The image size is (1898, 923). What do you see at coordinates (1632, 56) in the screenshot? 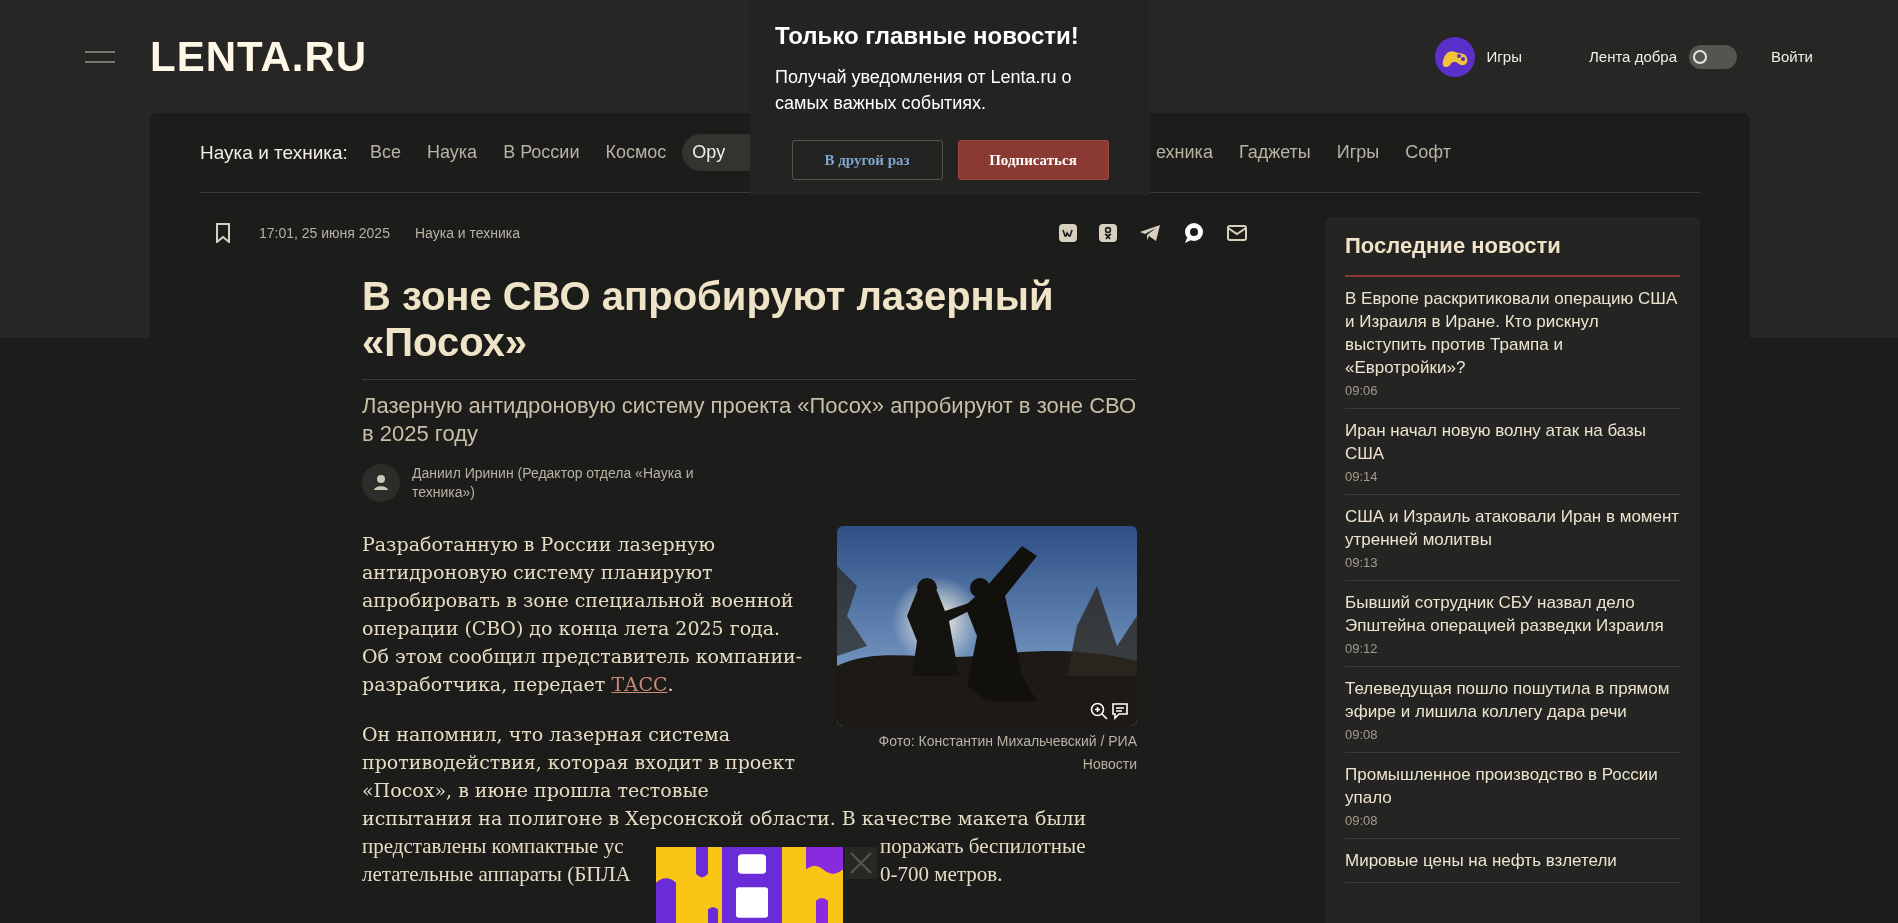
I see `kind-feed-label: Лента добра` at bounding box center [1632, 56].